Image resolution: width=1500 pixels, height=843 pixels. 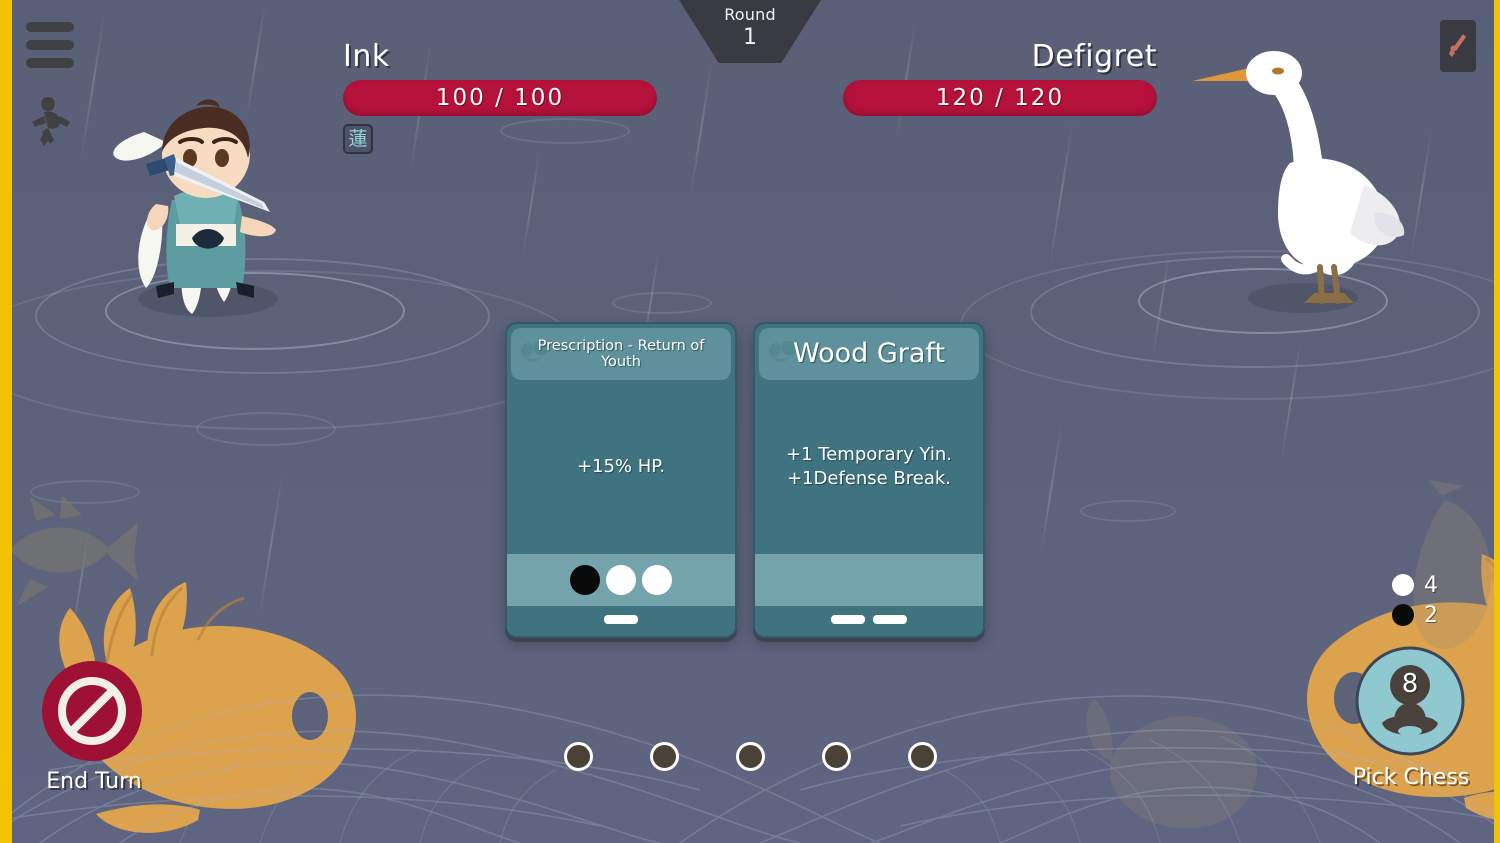 I want to click on player-hp-bar: 100 / 100, so click(x=500, y=98).